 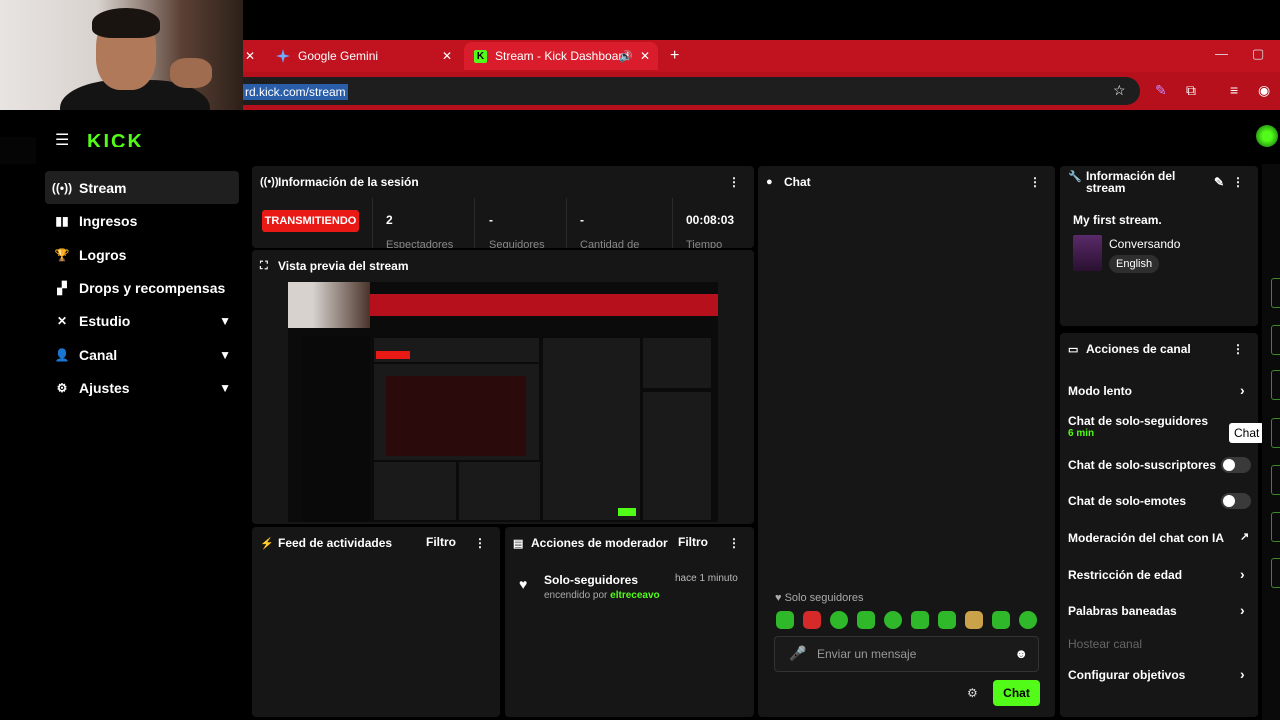 I want to click on tab-google-gemini: Google Gemini, so click(x=327, y=56).